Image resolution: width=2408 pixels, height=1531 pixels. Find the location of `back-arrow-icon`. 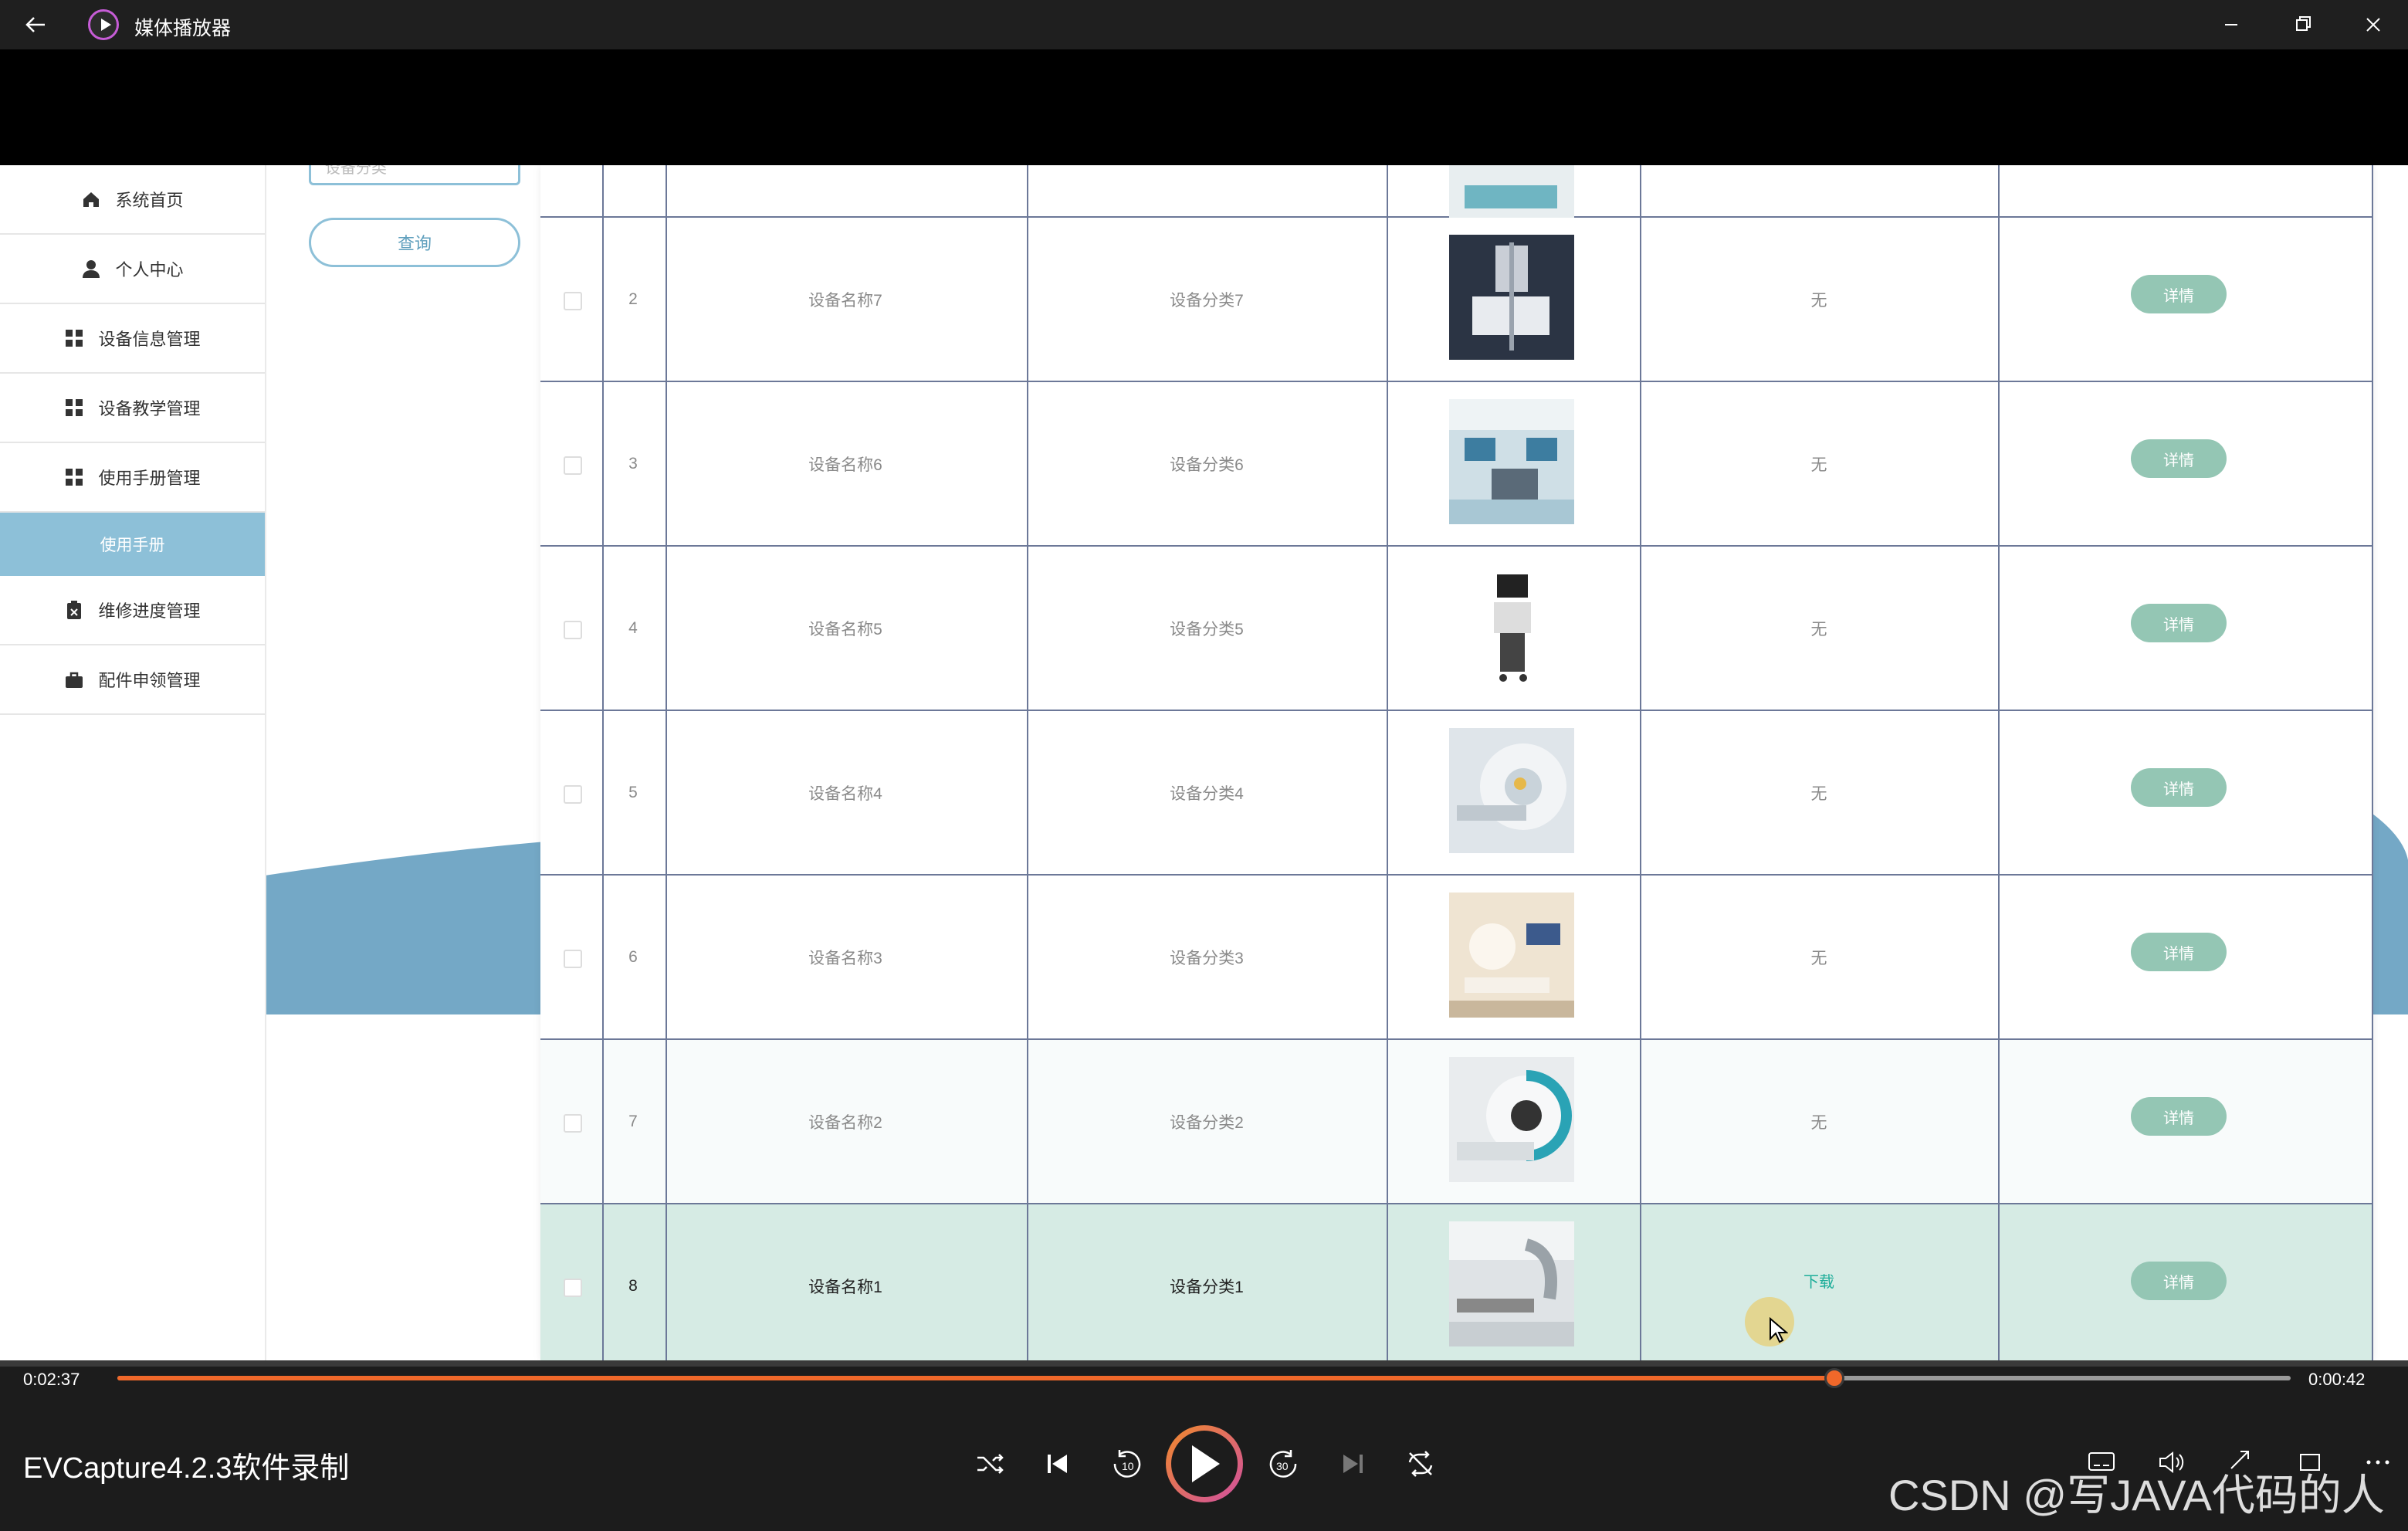

back-arrow-icon is located at coordinates (37, 25).